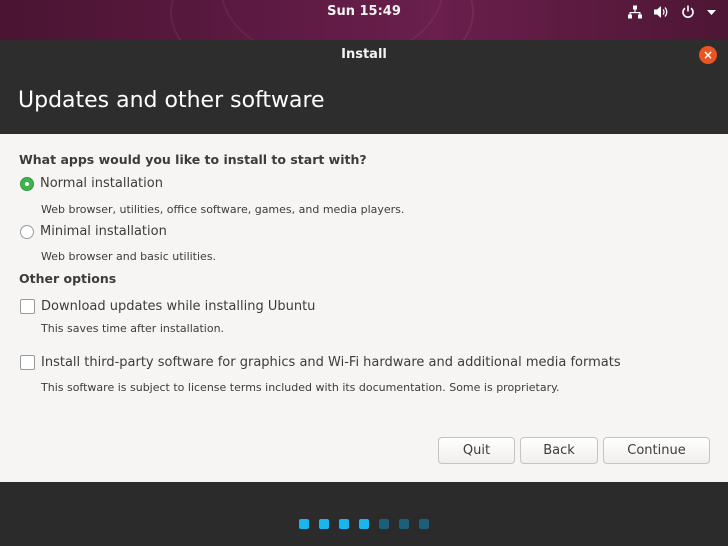 The image size is (728, 546). Describe the element at coordinates (103, 231) in the screenshot. I see `minimal-installation-label: Minimal installation` at that location.